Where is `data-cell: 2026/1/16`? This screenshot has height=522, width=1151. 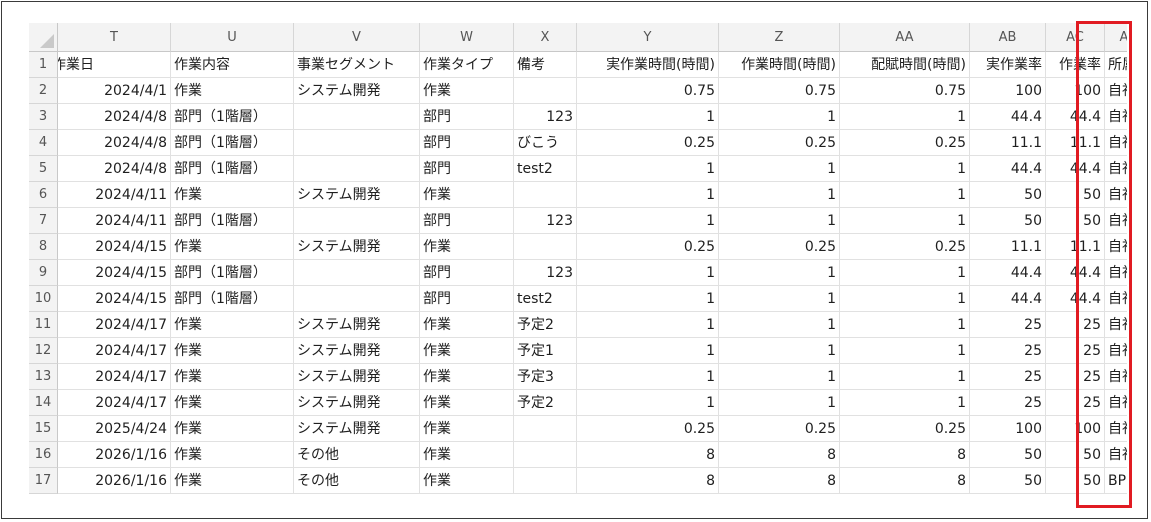 data-cell: 2026/1/16 is located at coordinates (114, 455).